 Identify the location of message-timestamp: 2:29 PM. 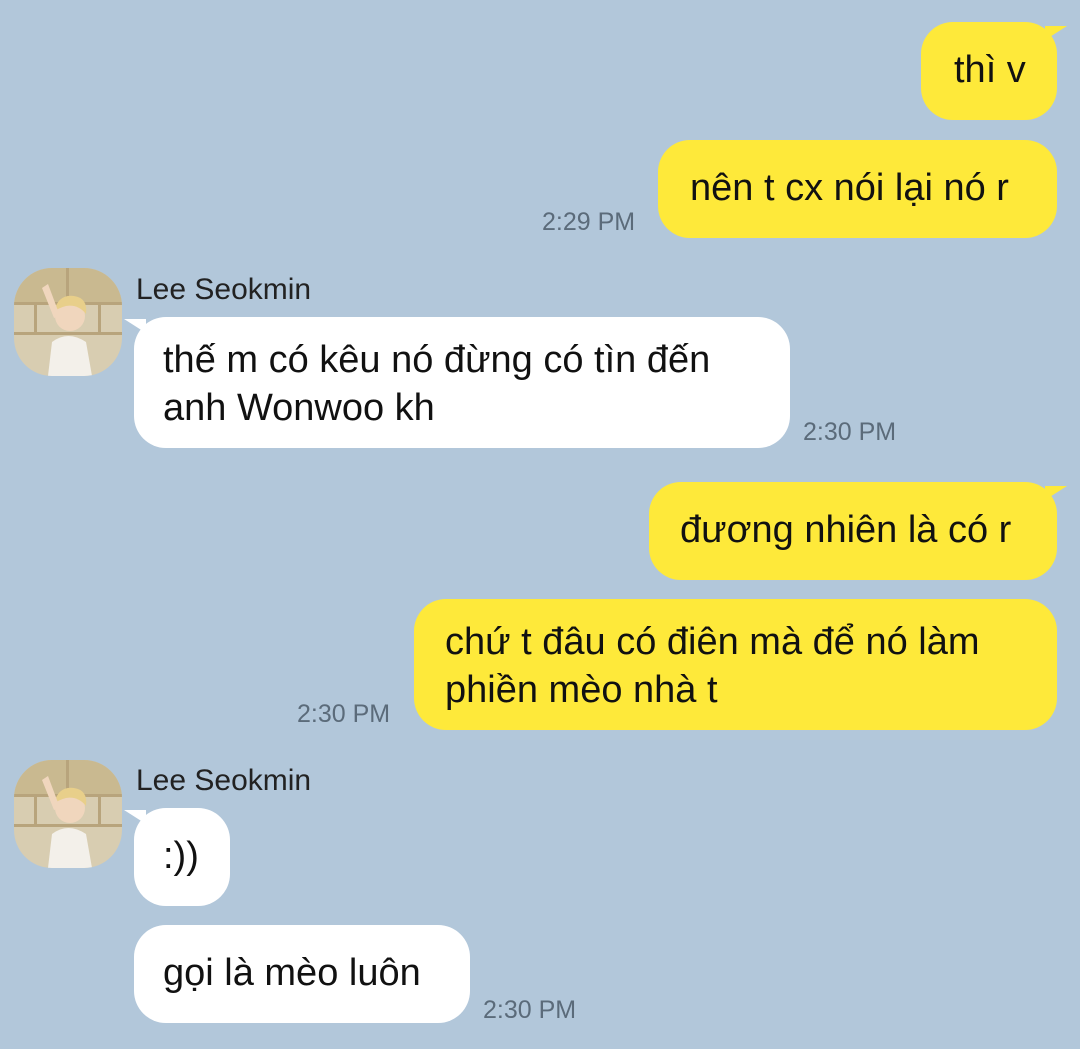
(589, 222).